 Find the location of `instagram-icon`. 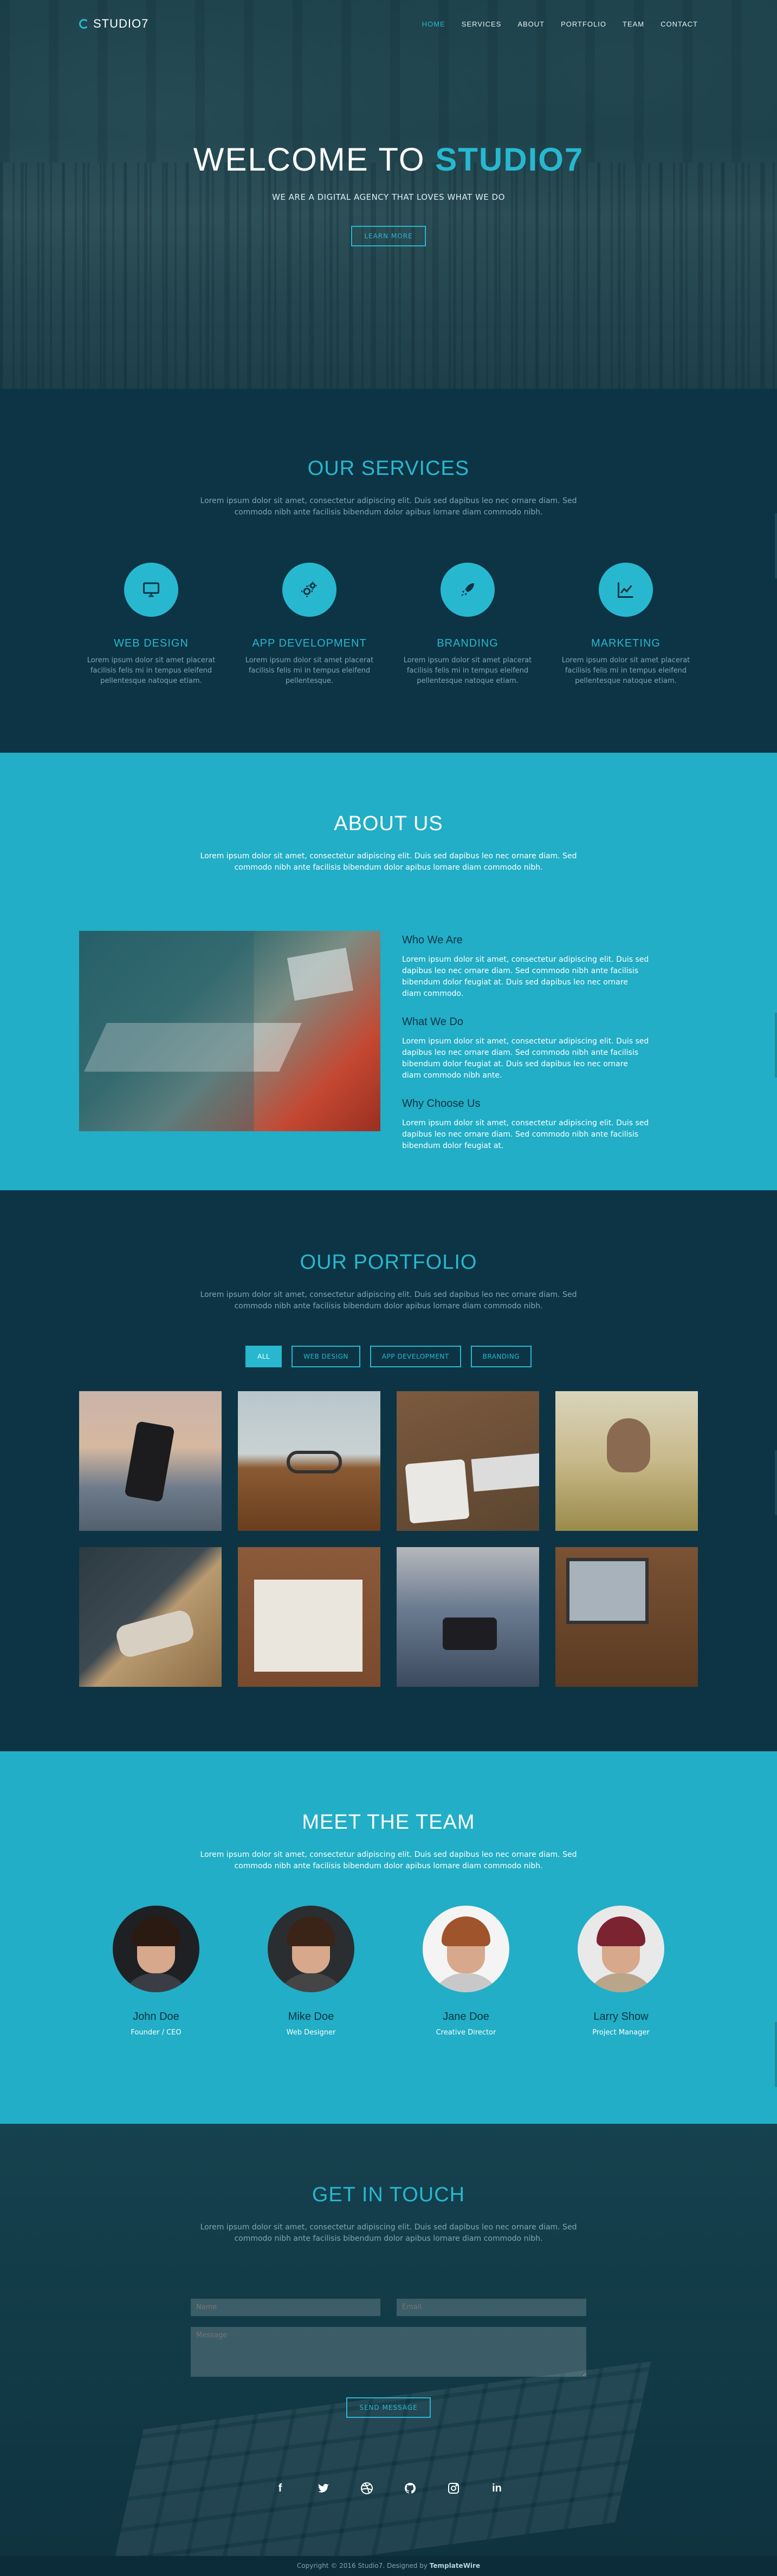

instagram-icon is located at coordinates (453, 2488).